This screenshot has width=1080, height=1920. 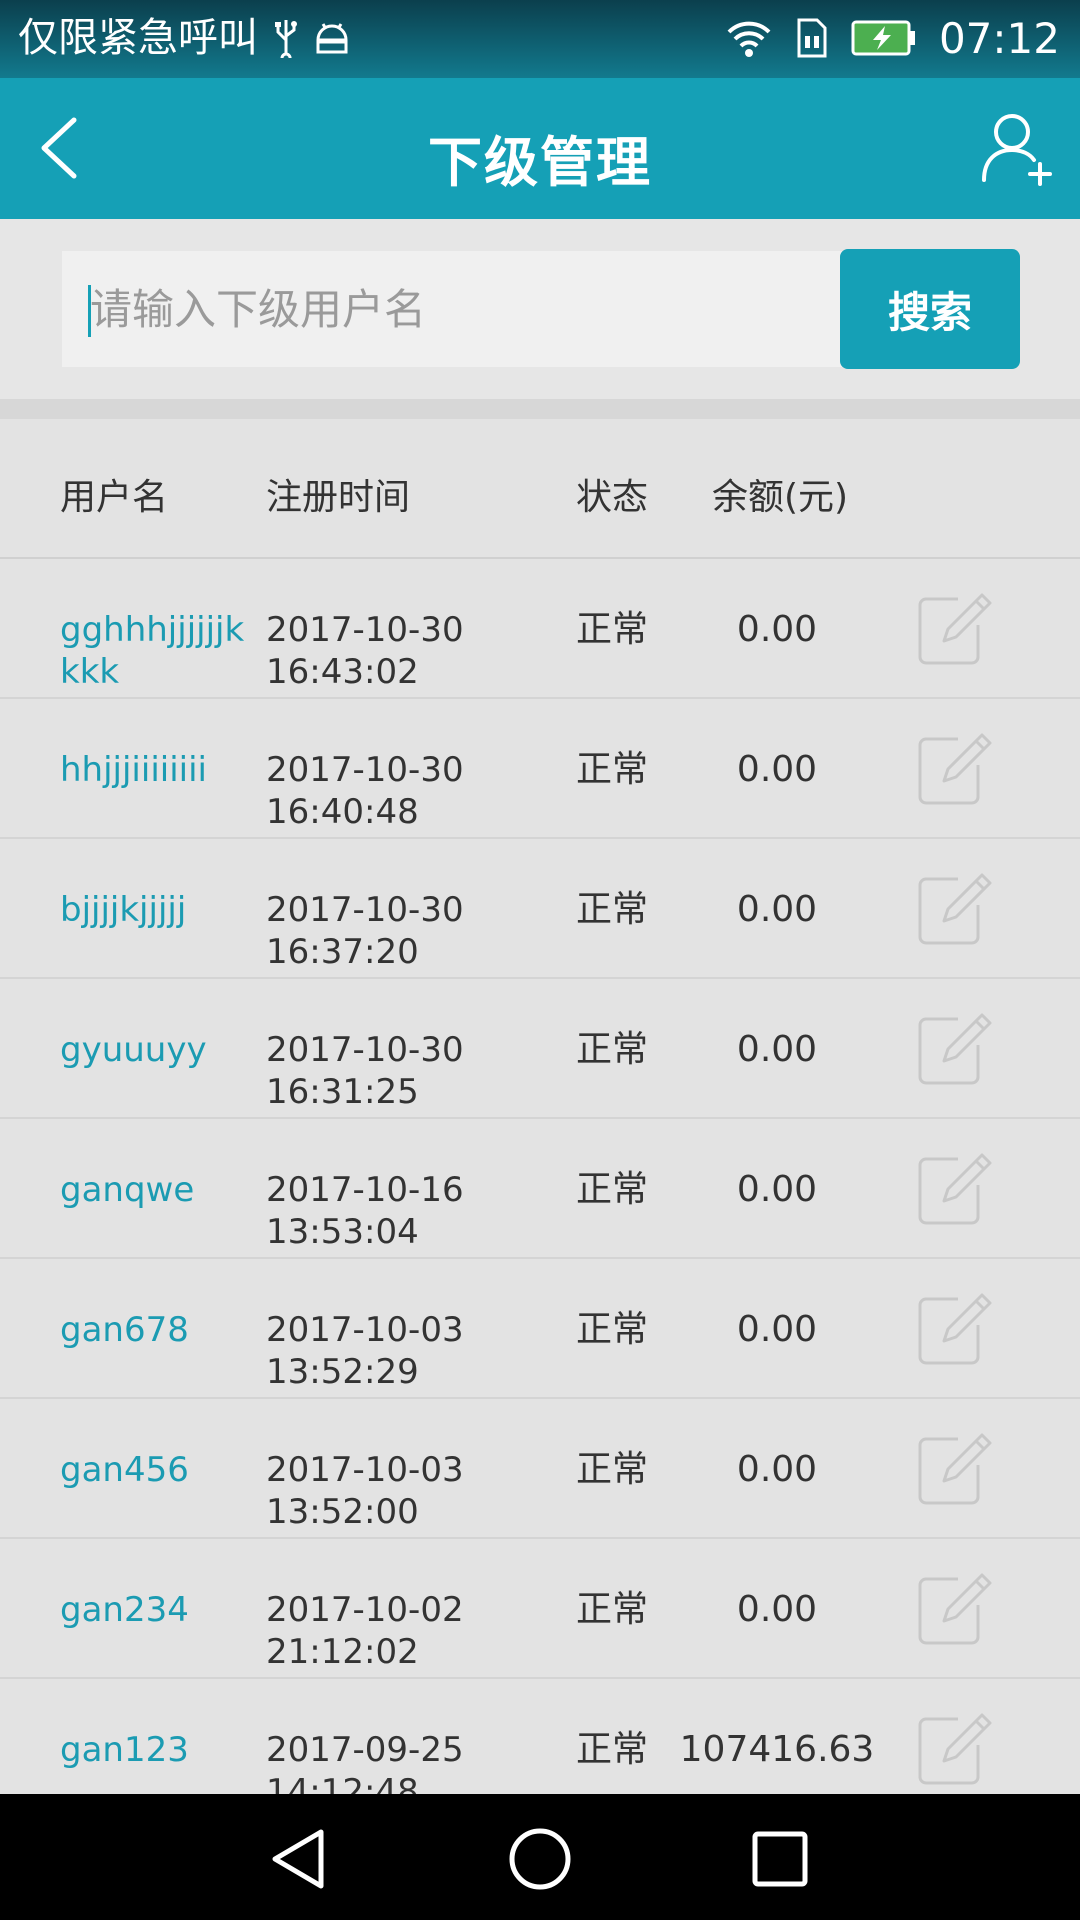 I want to click on table-row: gan123 2017-09-25 14:12:48 正常 107416.63, so click(x=540, y=1736).